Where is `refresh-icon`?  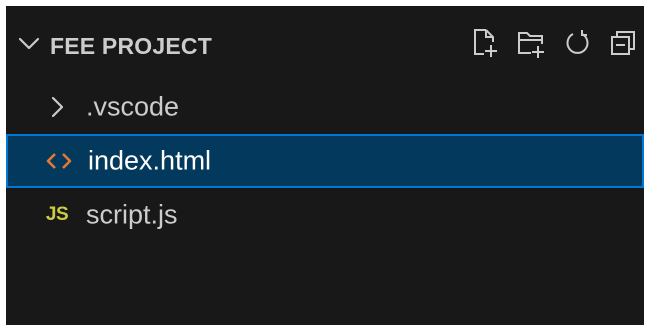 refresh-icon is located at coordinates (577, 42).